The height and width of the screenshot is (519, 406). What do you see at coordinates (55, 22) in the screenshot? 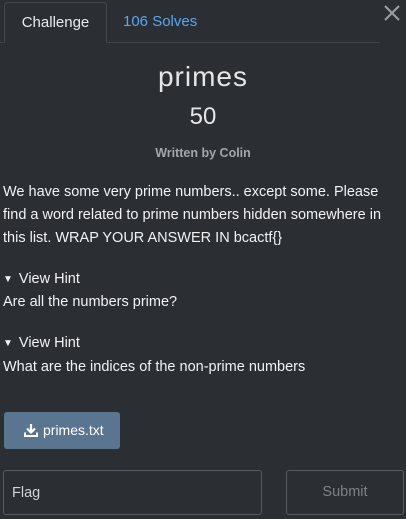
I see `tab-challenge: Challenge` at bounding box center [55, 22].